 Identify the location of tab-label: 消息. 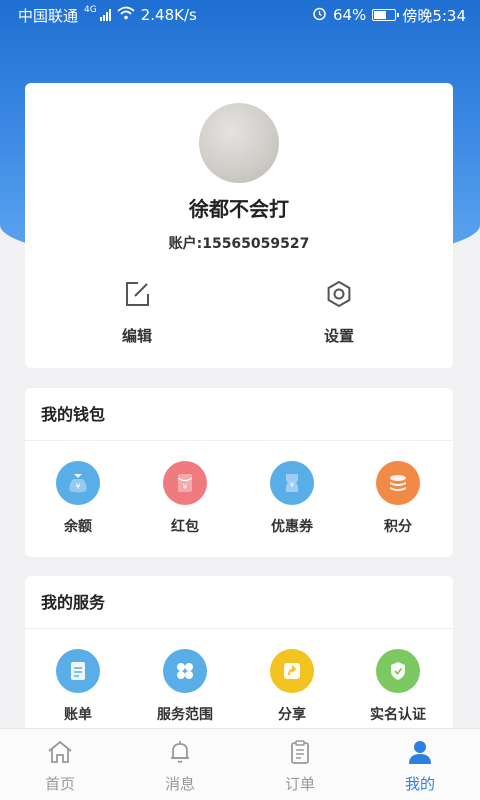
(179, 784).